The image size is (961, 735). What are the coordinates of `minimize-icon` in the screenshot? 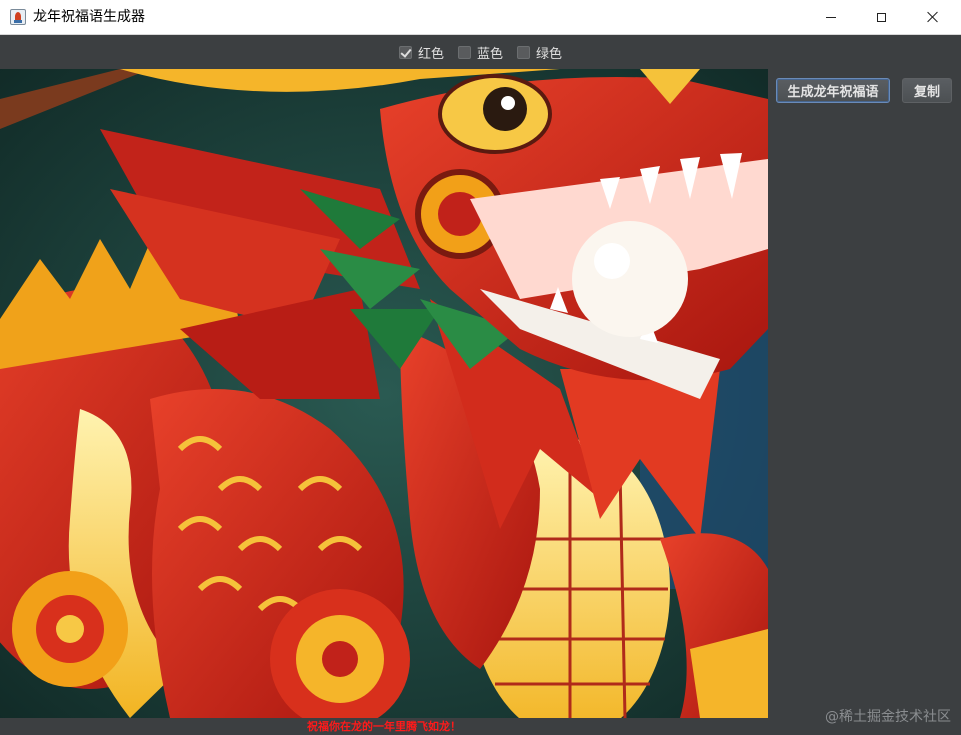 It's located at (831, 17).